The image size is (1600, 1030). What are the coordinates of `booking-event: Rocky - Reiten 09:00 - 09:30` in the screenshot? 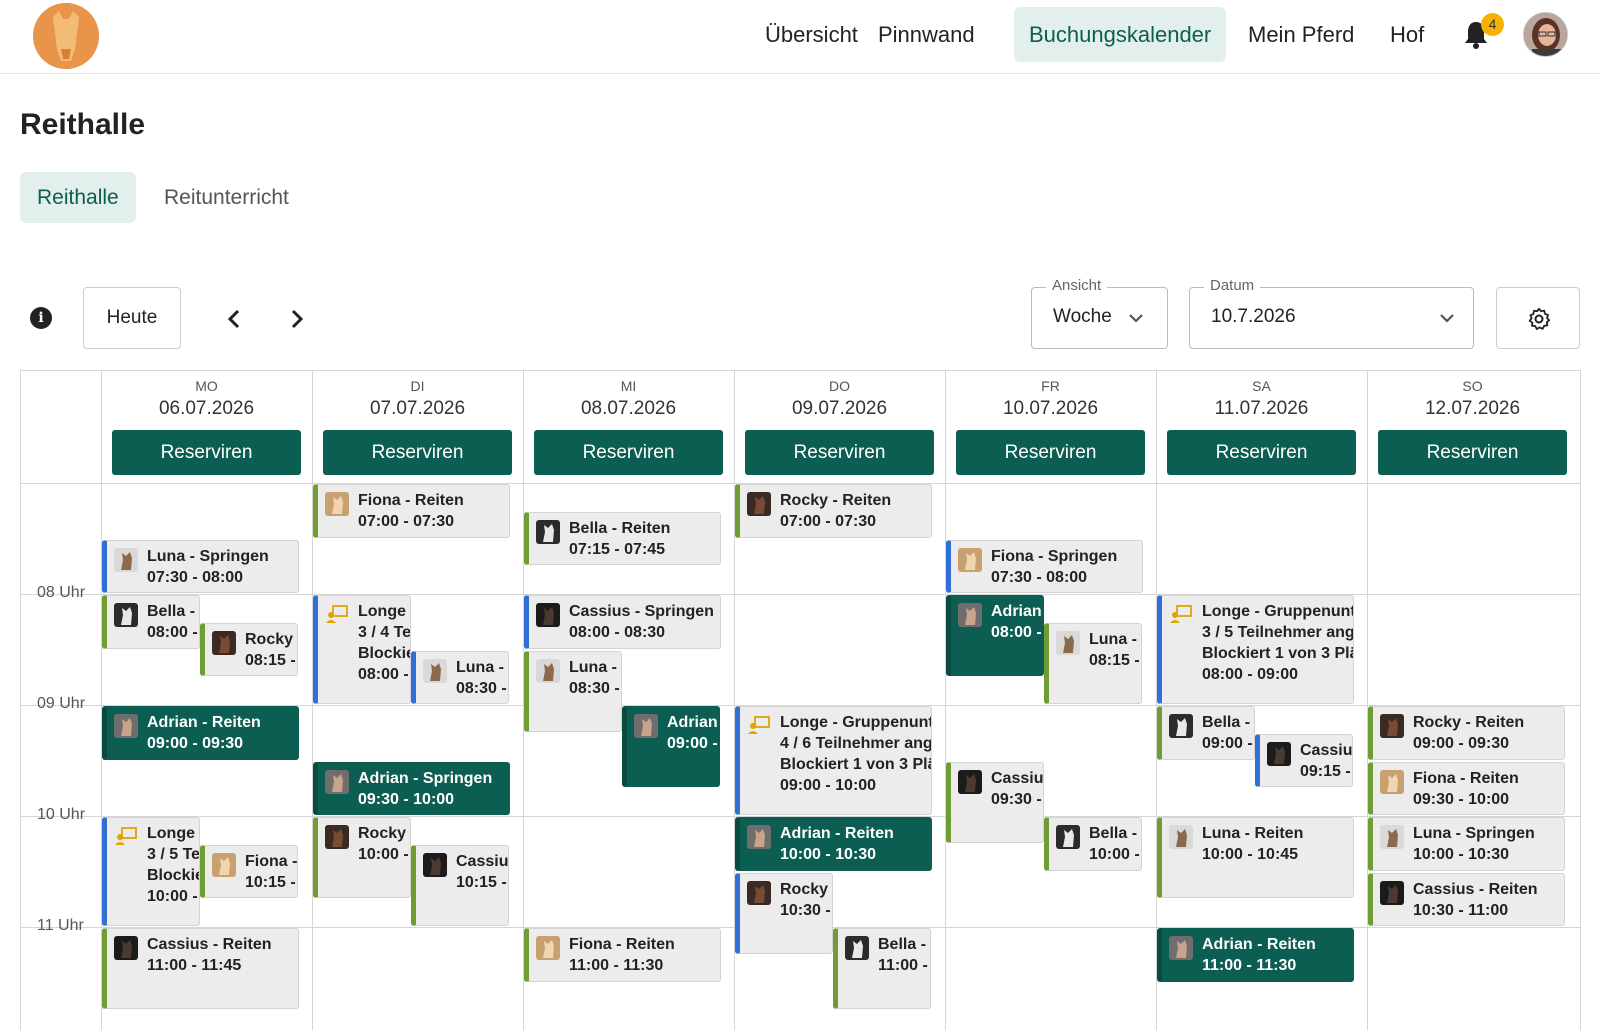 It's located at (1466, 733).